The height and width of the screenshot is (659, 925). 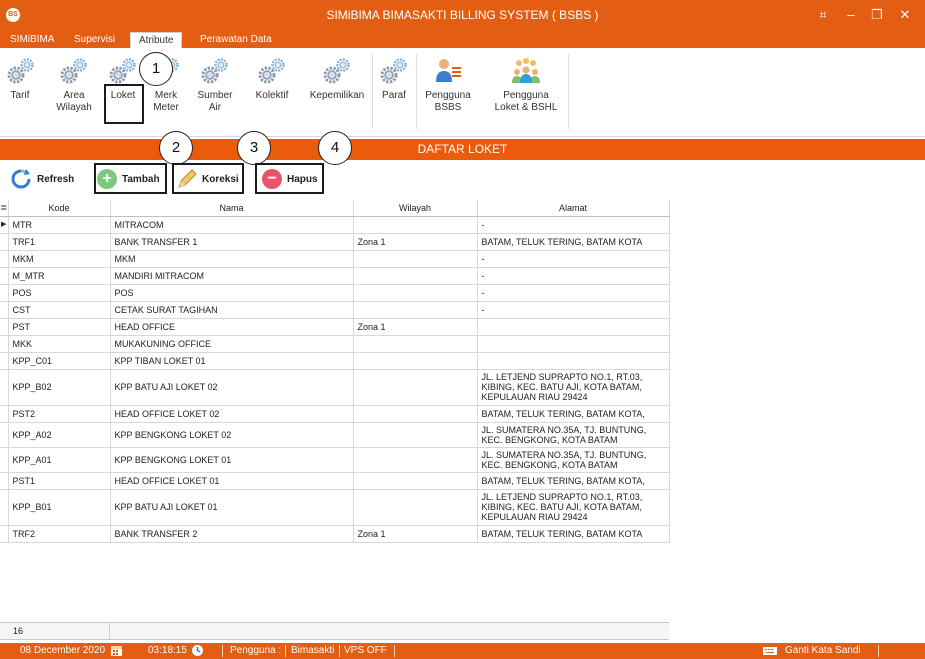 I want to click on cell-kode: KPP_C01, so click(x=59, y=360).